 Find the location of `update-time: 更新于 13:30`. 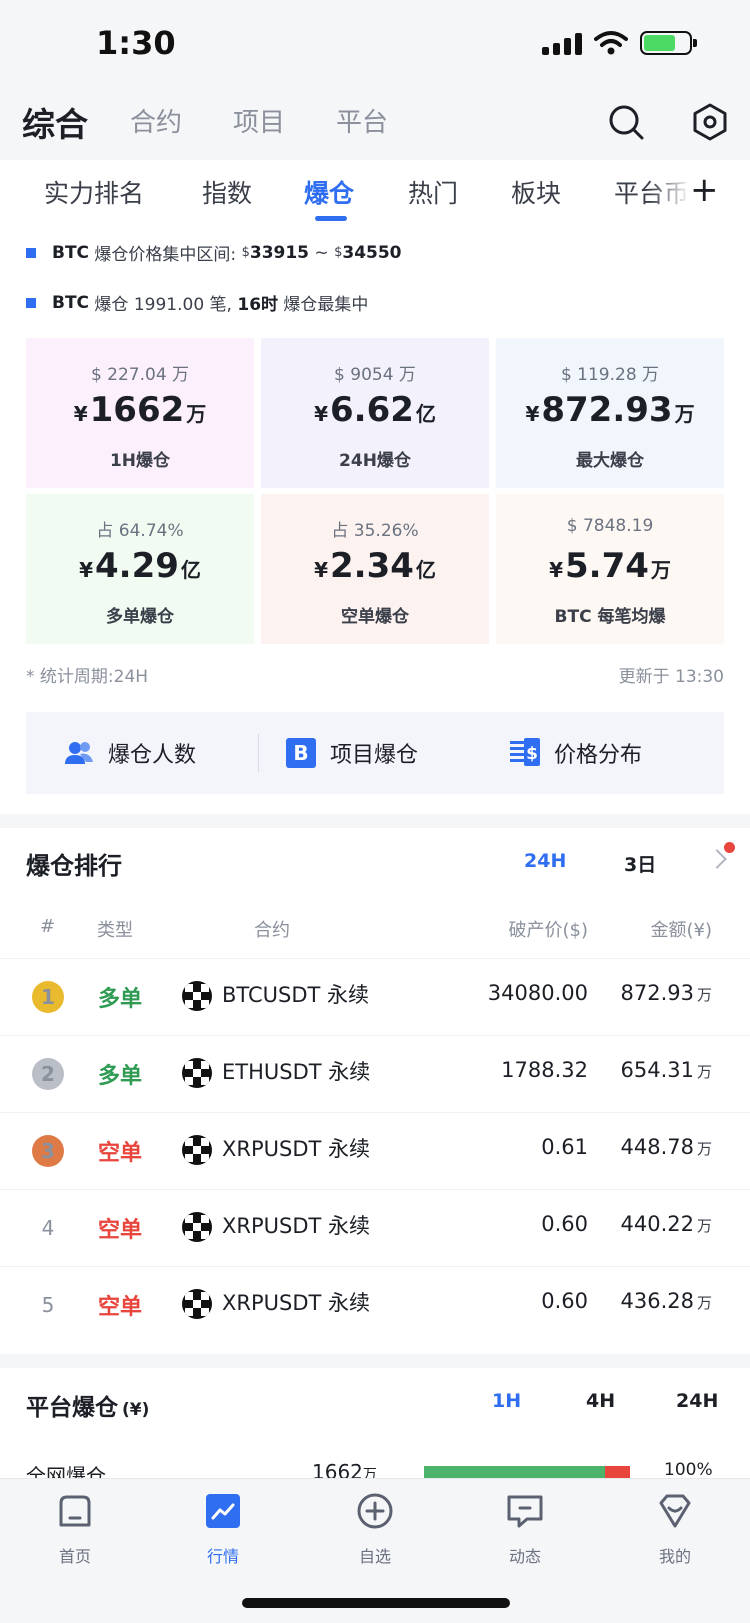

update-time: 更新于 13:30 is located at coordinates (671, 677).